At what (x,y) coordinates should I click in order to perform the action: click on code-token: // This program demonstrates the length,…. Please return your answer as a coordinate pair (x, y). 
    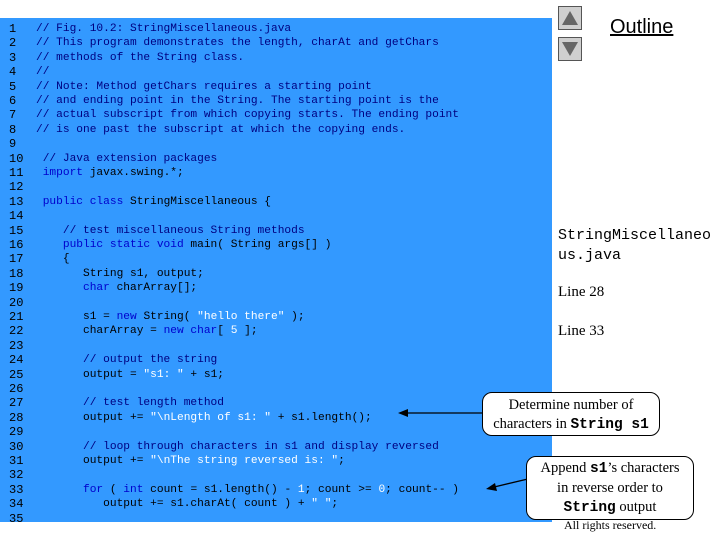
    Looking at the image, I should click on (237, 43).